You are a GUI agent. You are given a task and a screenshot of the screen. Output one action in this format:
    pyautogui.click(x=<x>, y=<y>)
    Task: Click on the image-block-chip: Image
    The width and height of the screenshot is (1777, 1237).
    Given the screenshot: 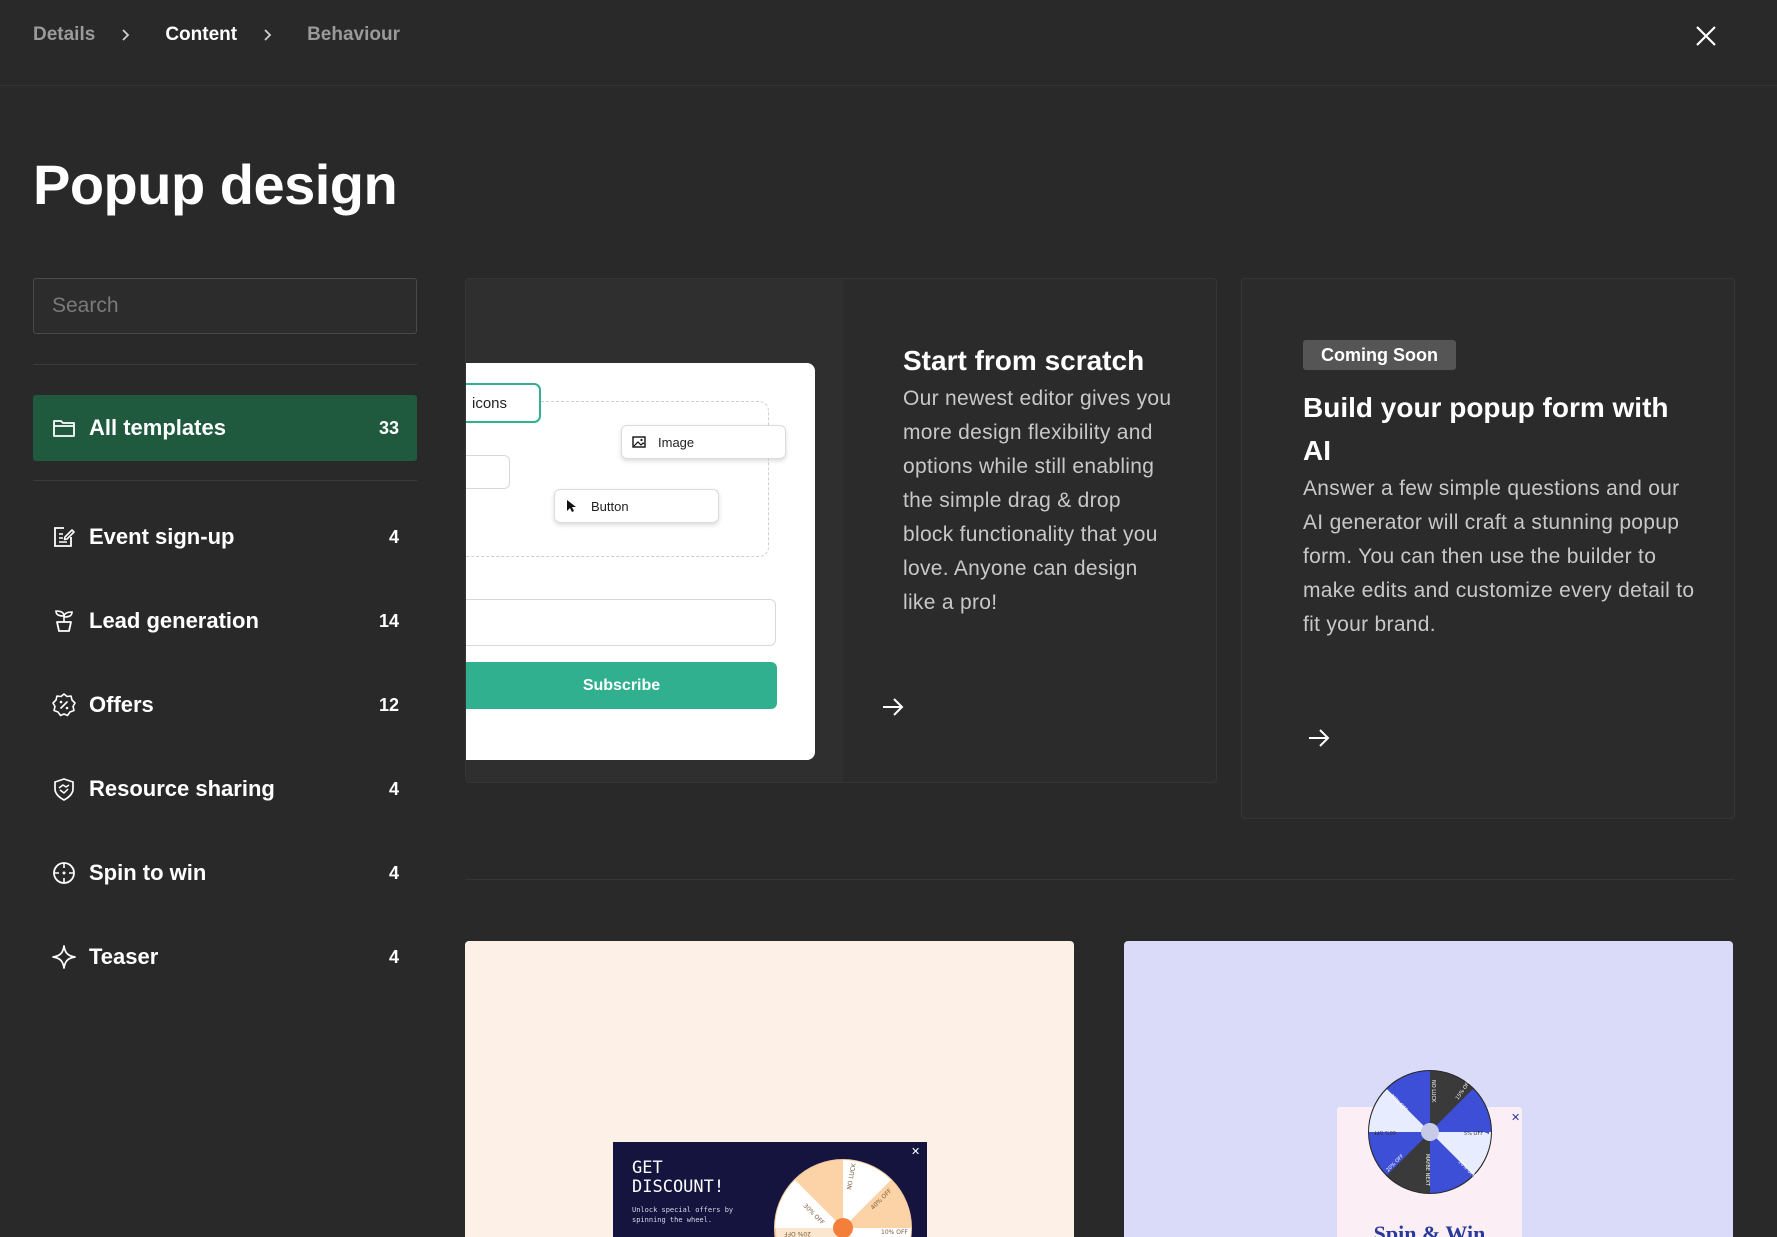 What is the action you would take?
    pyautogui.click(x=703, y=442)
    